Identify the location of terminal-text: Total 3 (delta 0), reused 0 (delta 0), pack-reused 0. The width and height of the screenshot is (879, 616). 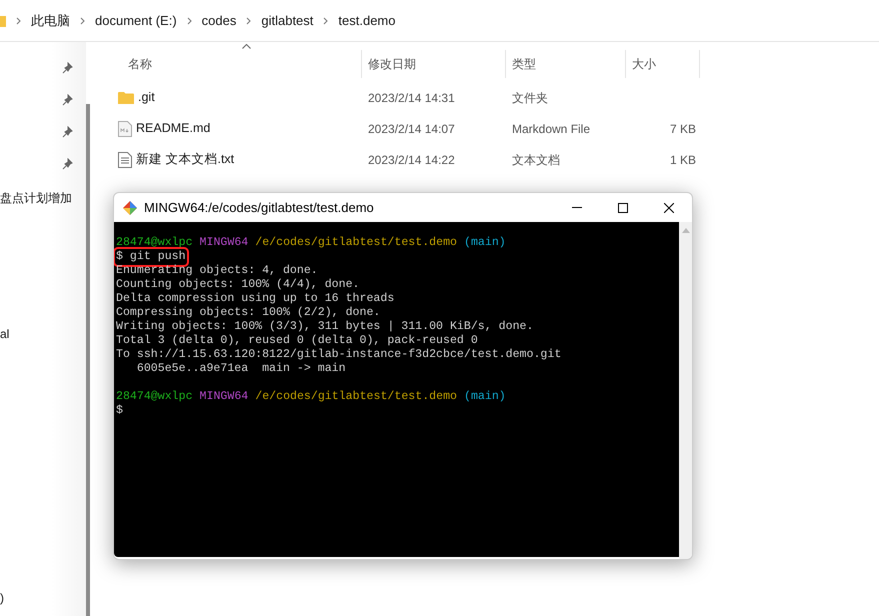
(297, 341).